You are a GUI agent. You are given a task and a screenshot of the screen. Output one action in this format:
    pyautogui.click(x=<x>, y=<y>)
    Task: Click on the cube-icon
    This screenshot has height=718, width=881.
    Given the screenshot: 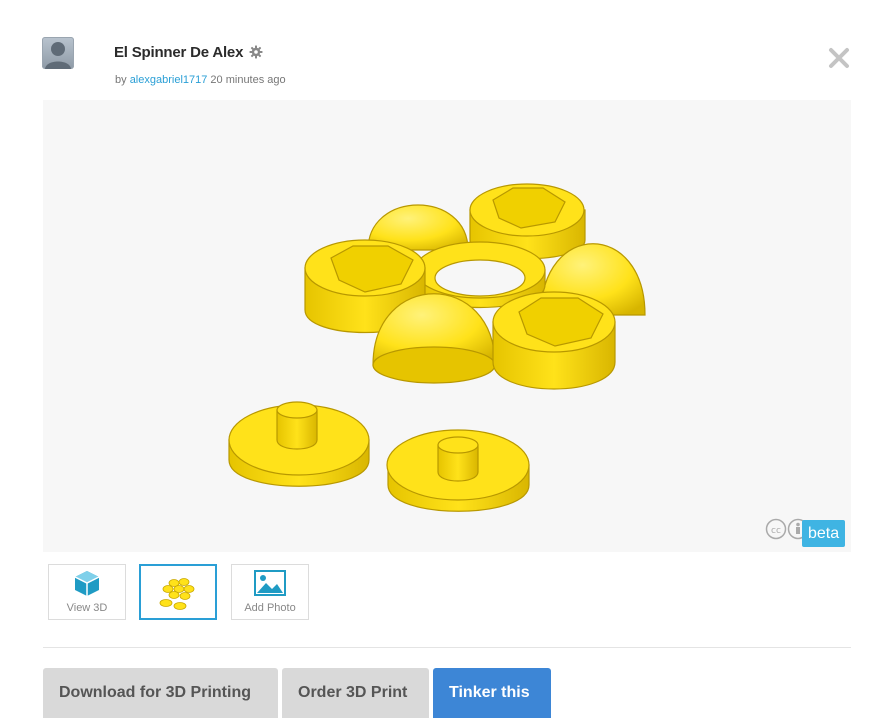 What is the action you would take?
    pyautogui.click(x=87, y=583)
    